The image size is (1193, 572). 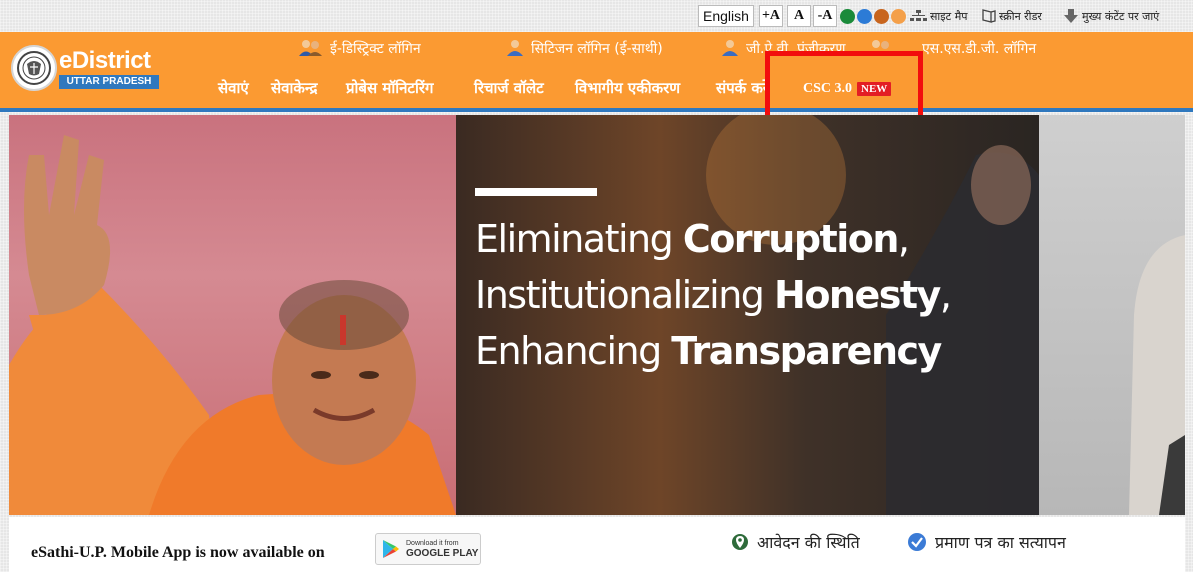 I want to click on logo-title: eDistrict, so click(x=105, y=60).